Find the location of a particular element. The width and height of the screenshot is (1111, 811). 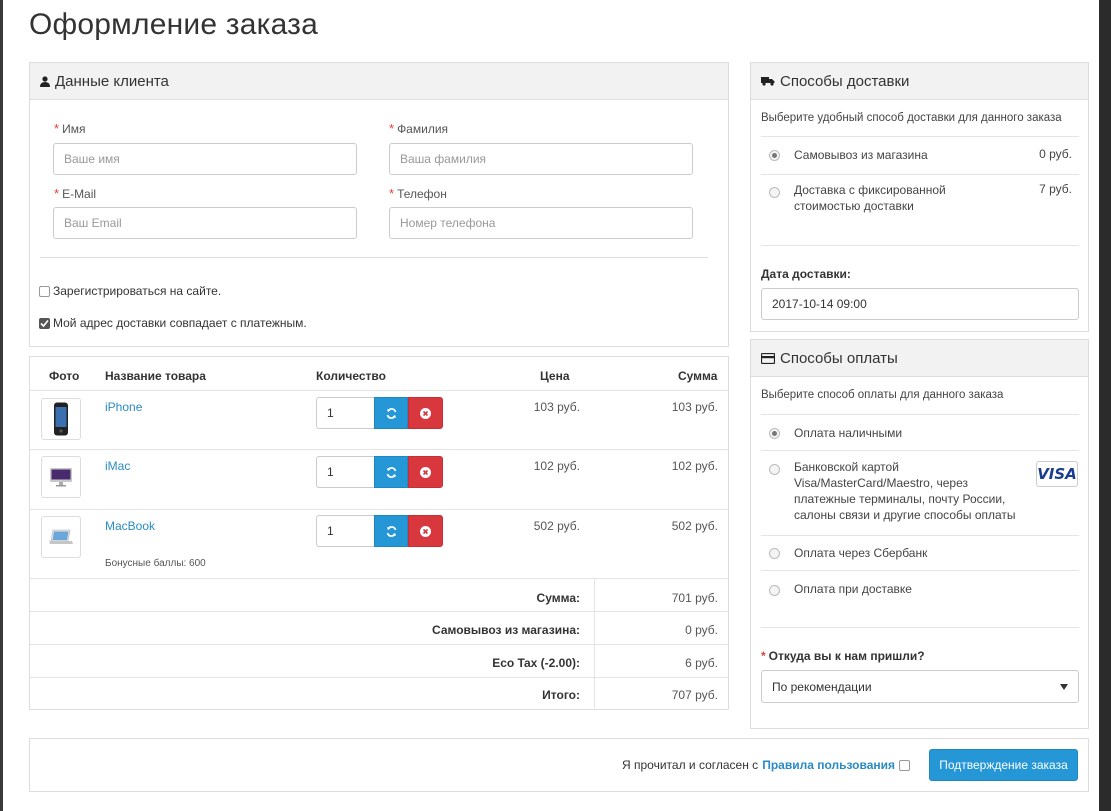

imac-thumbnail is located at coordinates (61, 477).